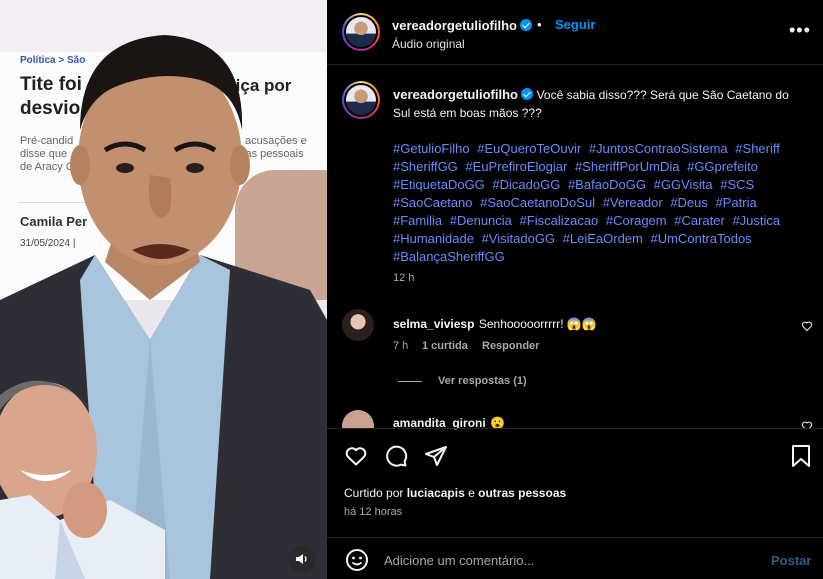 The image size is (823, 579). Describe the element at coordinates (756, 220) in the screenshot. I see `hashtag-link: #Justica` at that location.